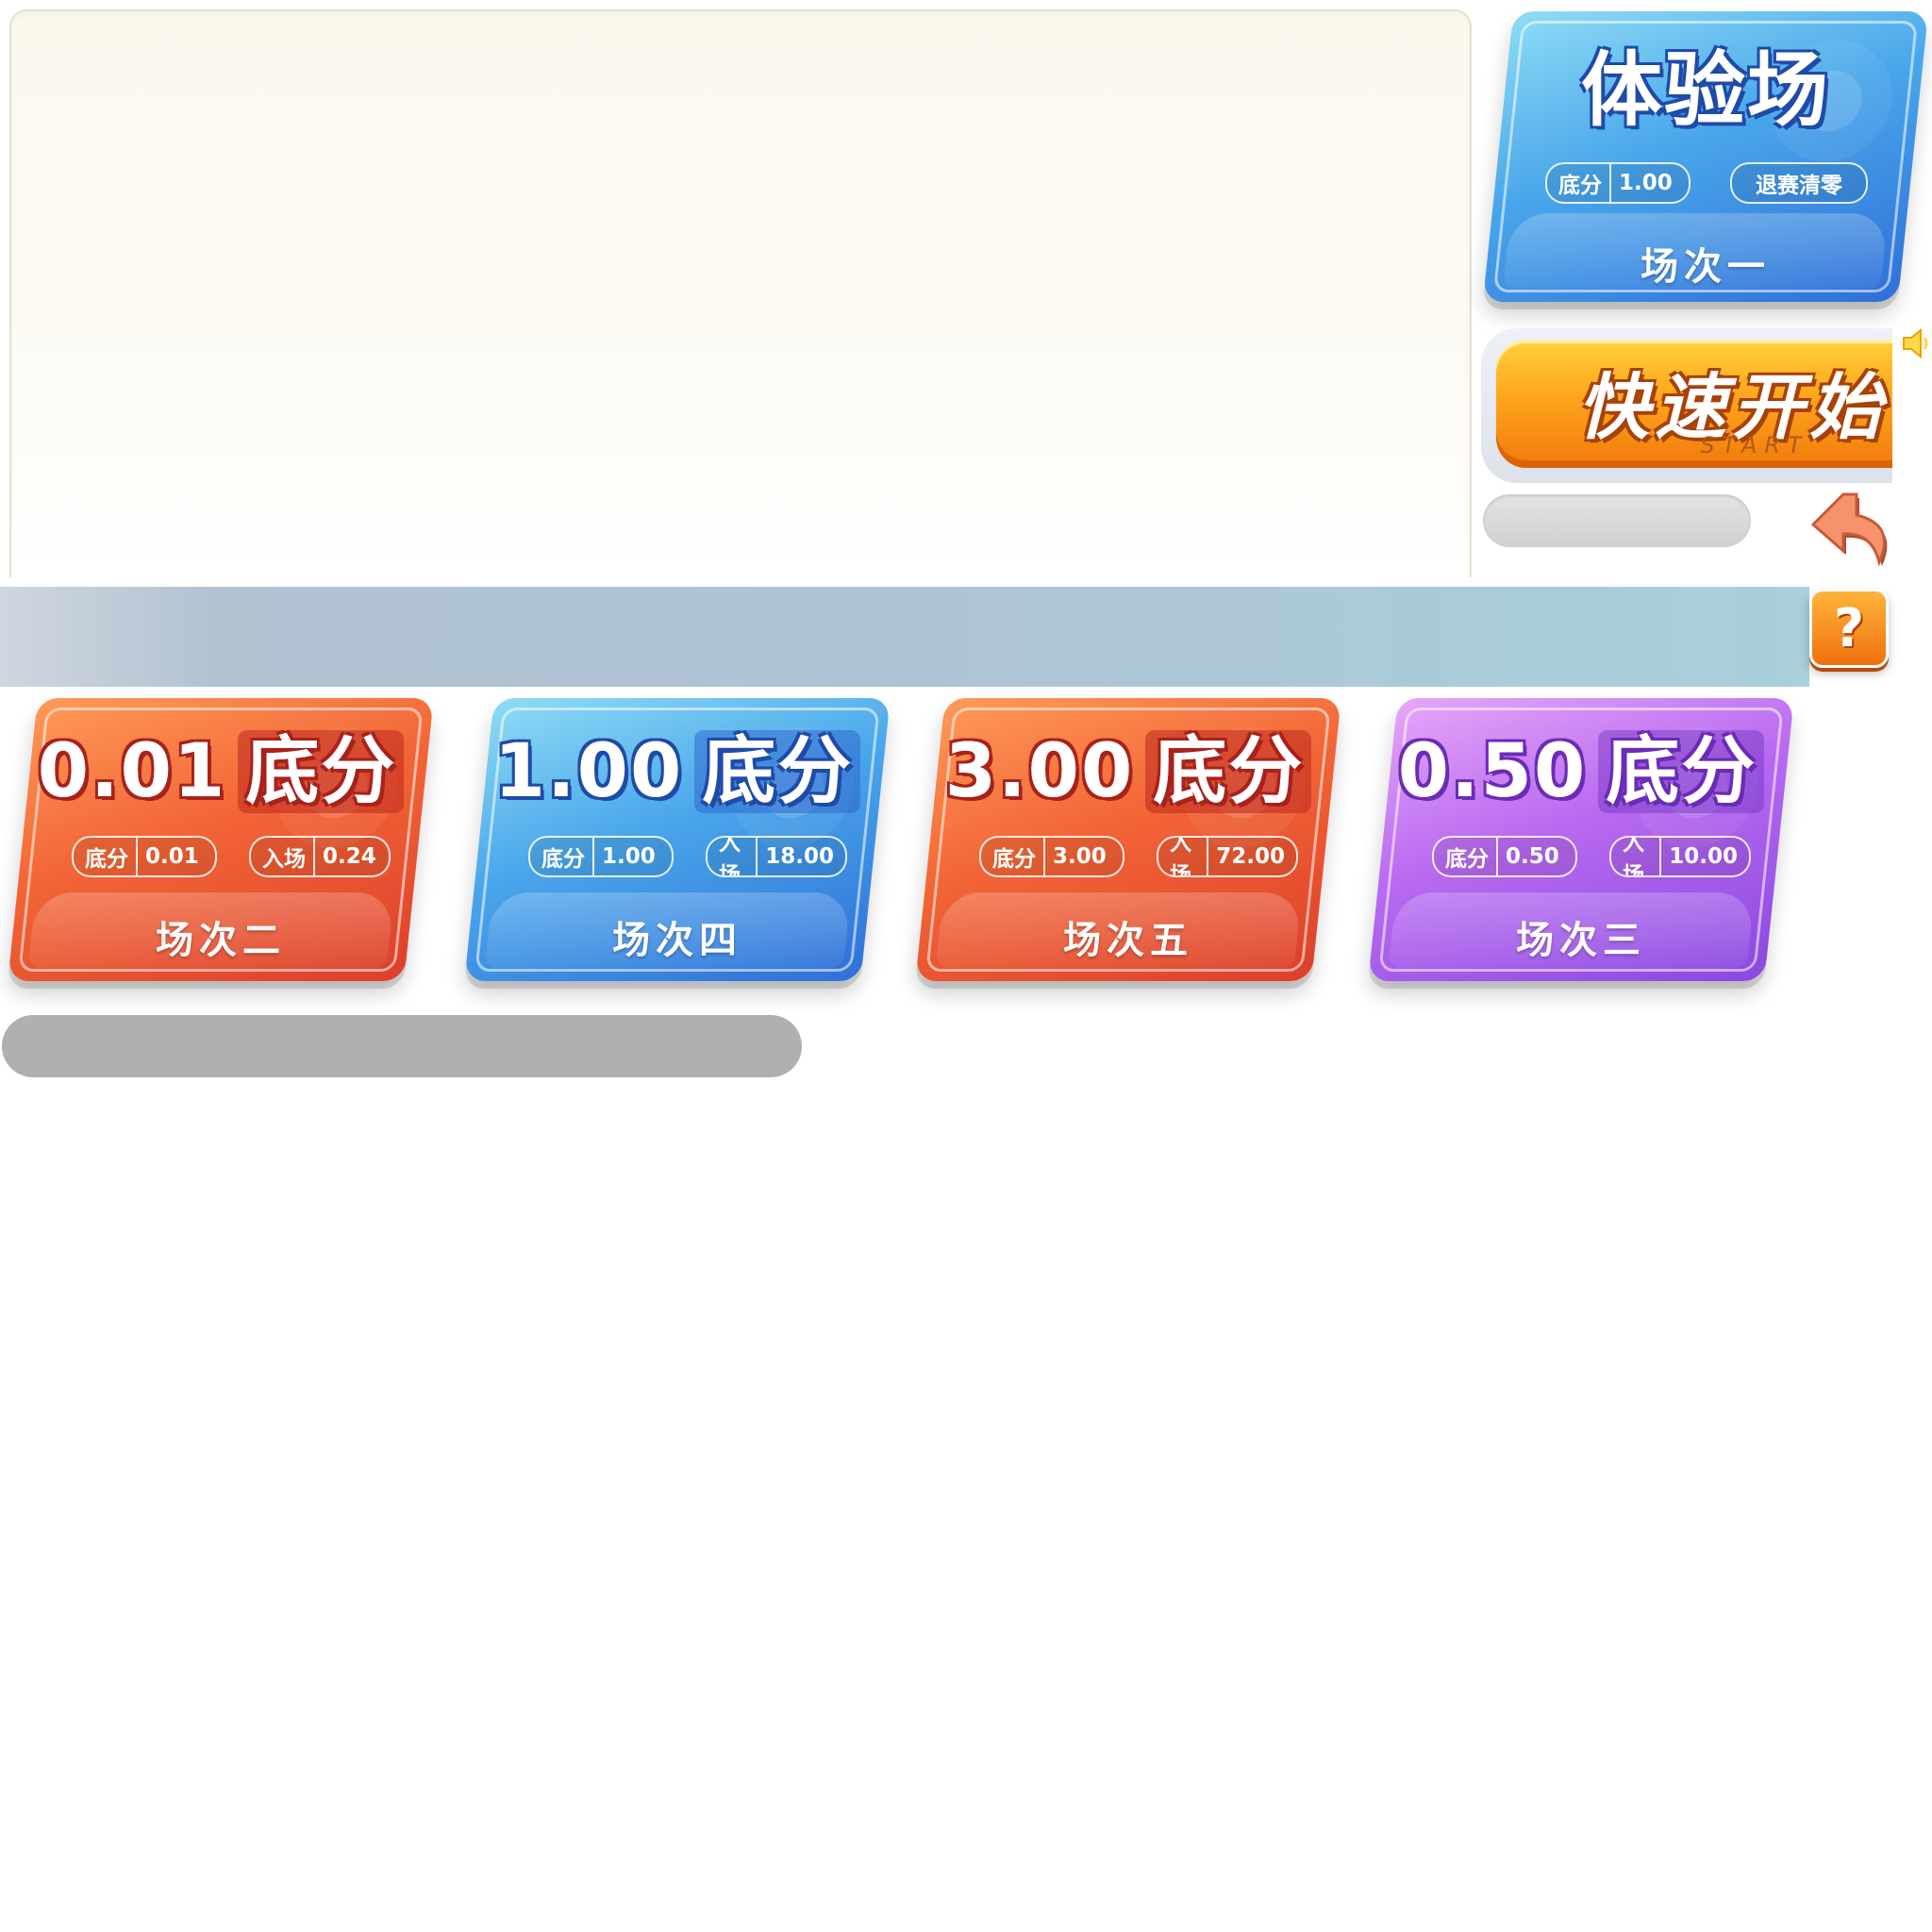  I want to click on room-name: 场次二, so click(221, 941).